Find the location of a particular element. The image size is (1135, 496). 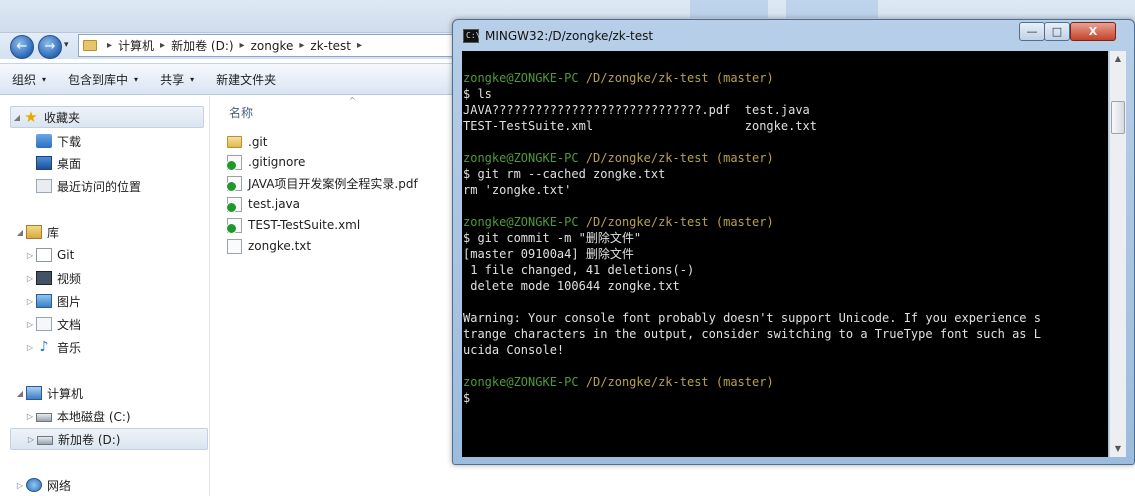

vertical-scrollbar: ▲ ▼ is located at coordinates (1117, 254).